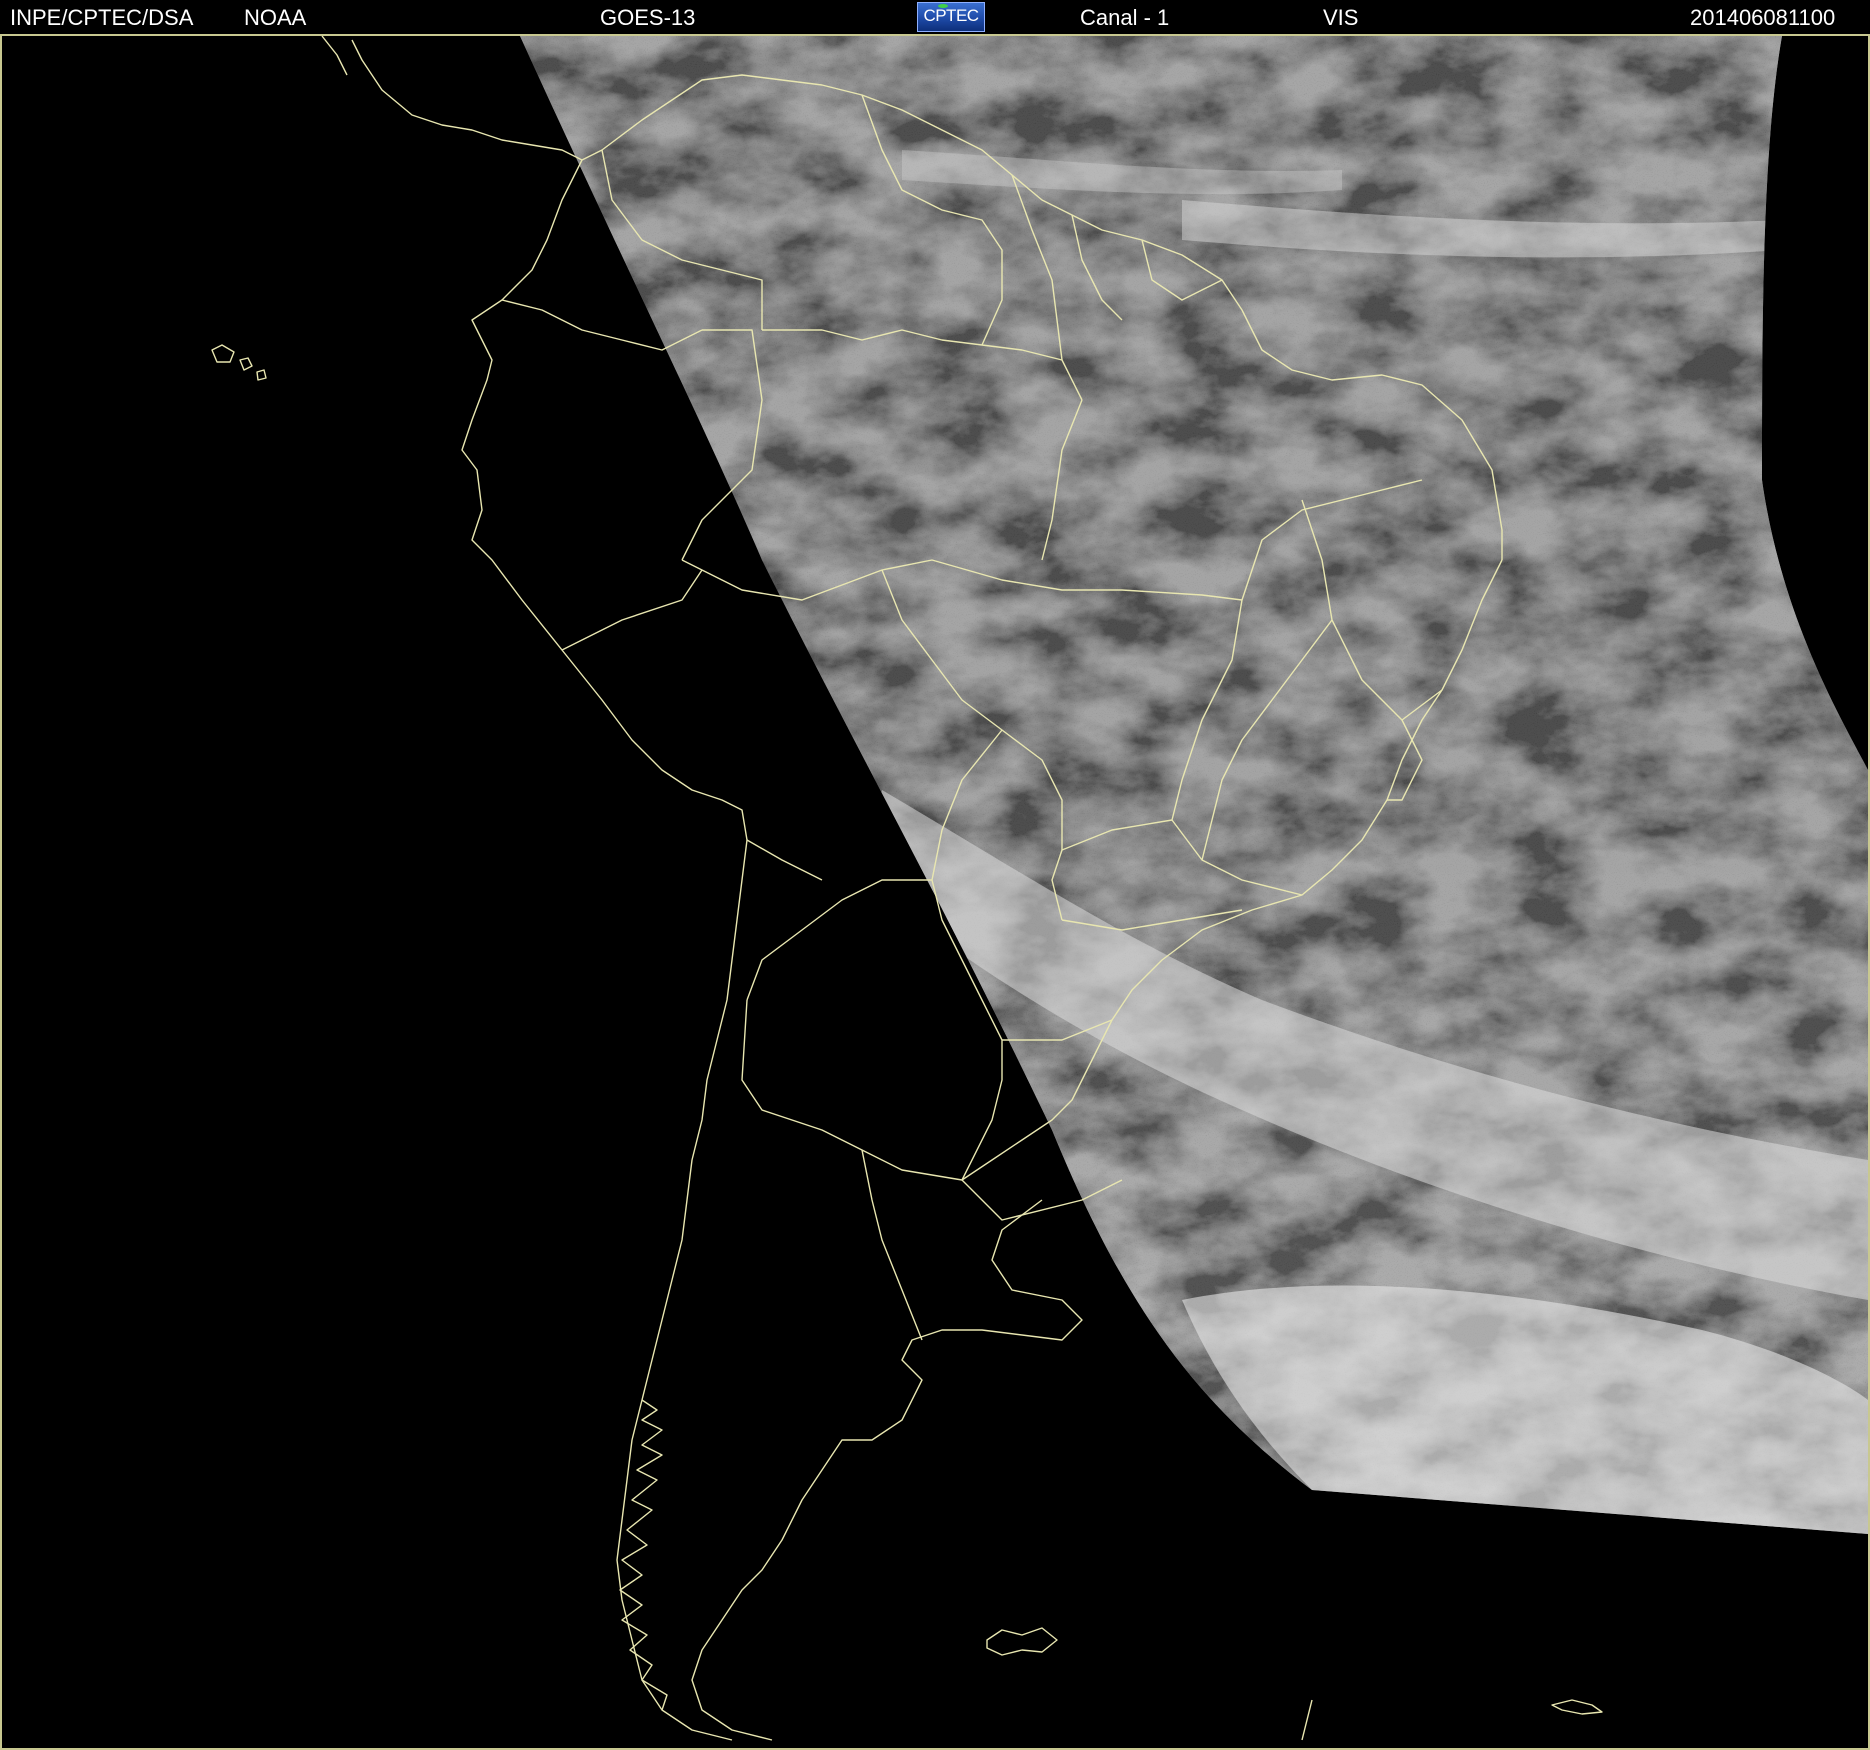 Image resolution: width=1870 pixels, height=1750 pixels. Describe the element at coordinates (102, 17) in the screenshot. I see `org-label: INPE/CPTEC/DSA` at that location.